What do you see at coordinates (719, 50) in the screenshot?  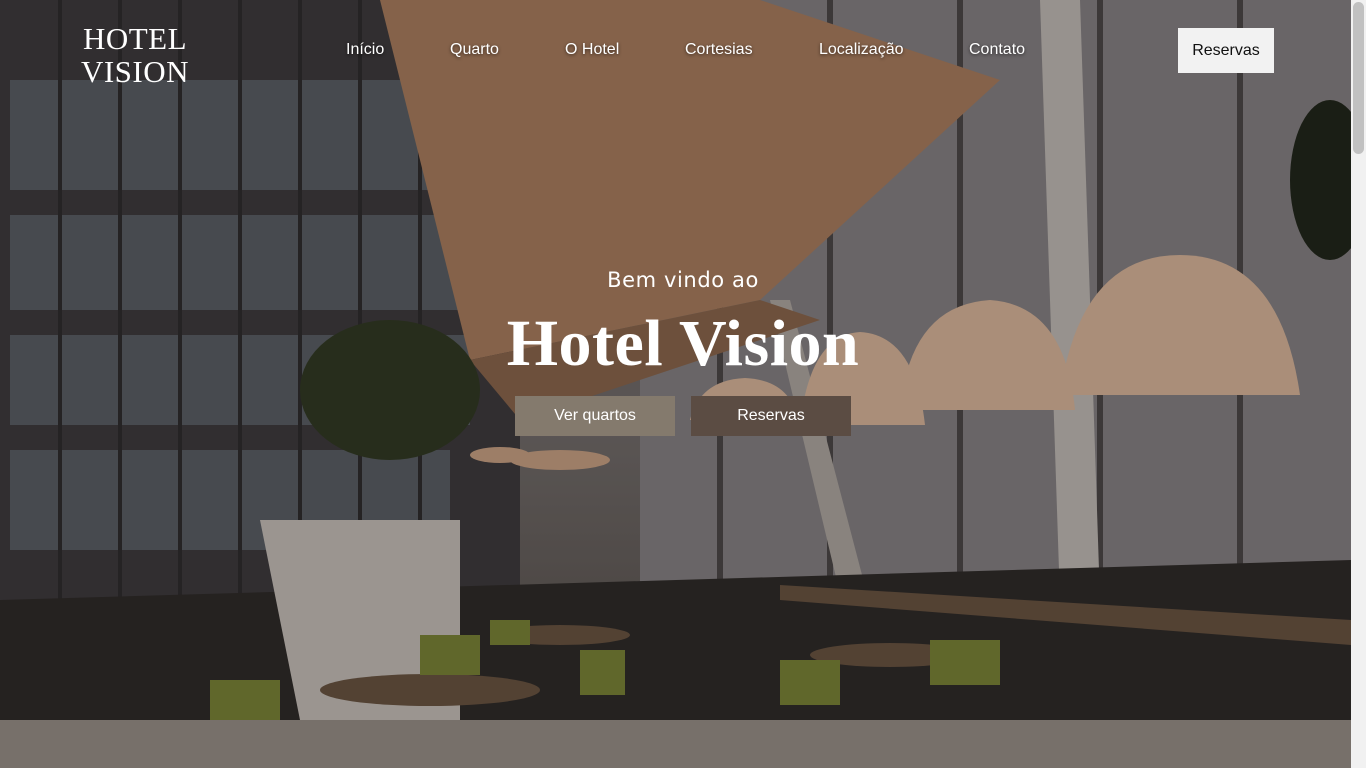 I see `nav-item-cortesias: Cortesias` at bounding box center [719, 50].